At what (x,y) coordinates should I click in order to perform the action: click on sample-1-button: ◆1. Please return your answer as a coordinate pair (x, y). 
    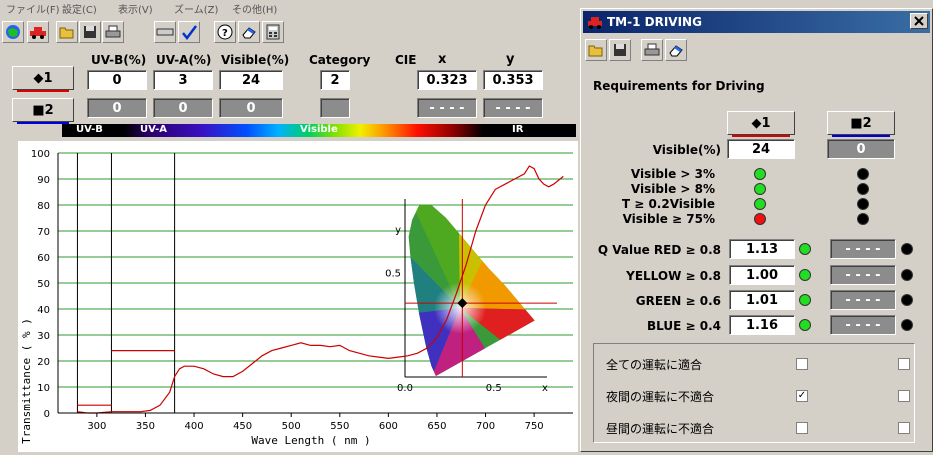
    Looking at the image, I should click on (43, 79).